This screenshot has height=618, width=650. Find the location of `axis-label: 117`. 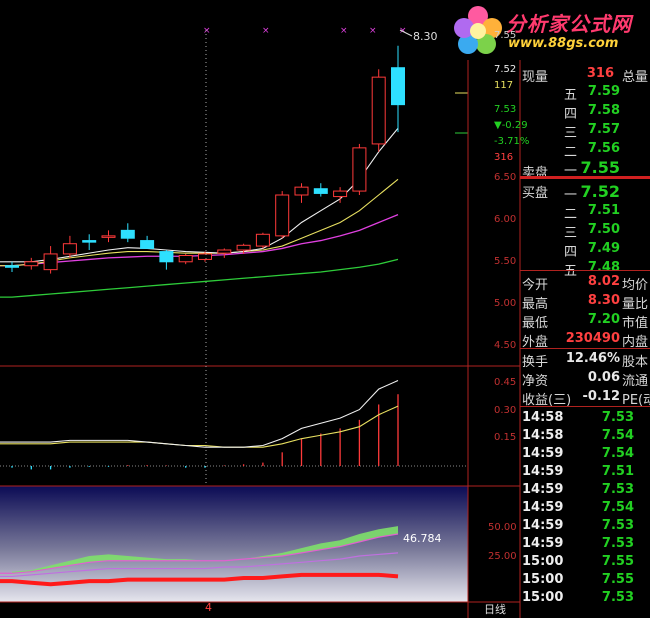

axis-label: 117 is located at coordinates (504, 85).